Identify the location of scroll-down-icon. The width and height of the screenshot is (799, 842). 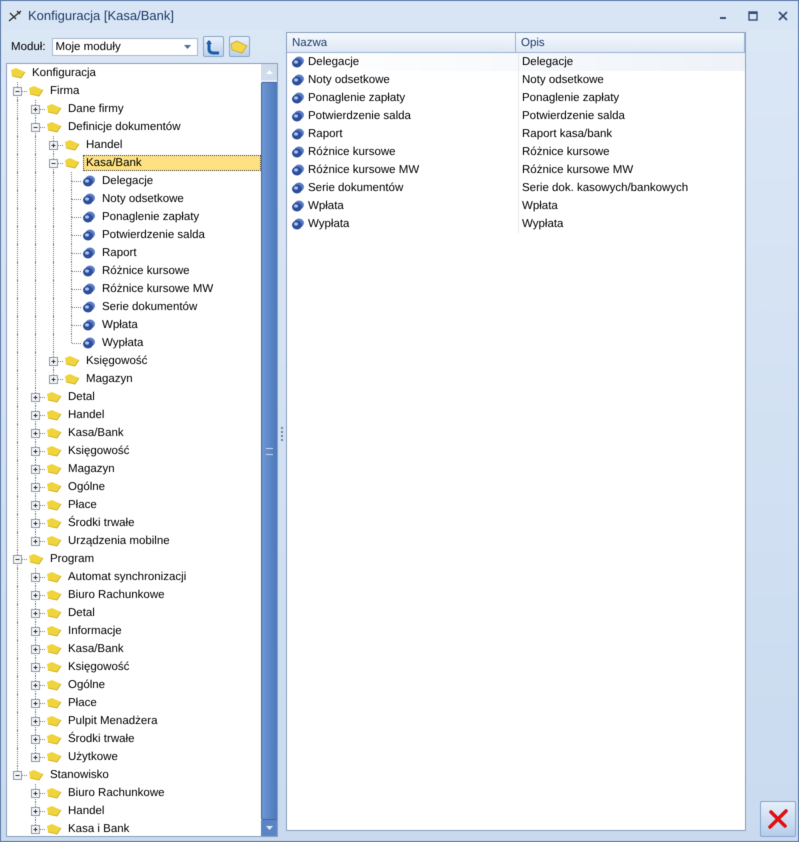
(269, 828).